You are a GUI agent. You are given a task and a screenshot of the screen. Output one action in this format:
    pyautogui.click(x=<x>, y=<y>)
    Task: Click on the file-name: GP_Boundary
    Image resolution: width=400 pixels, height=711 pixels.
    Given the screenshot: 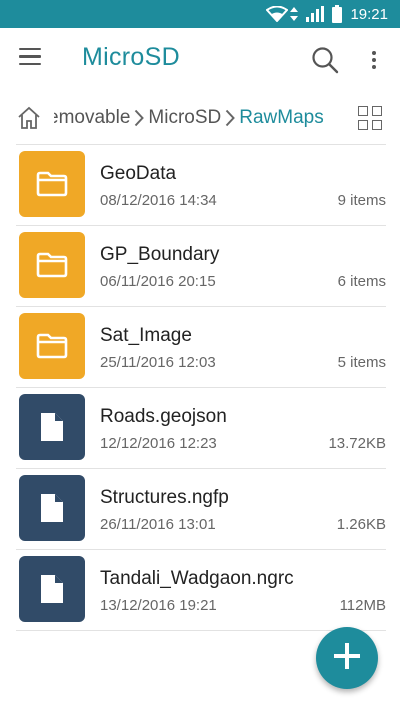 What is the action you would take?
    pyautogui.click(x=160, y=254)
    